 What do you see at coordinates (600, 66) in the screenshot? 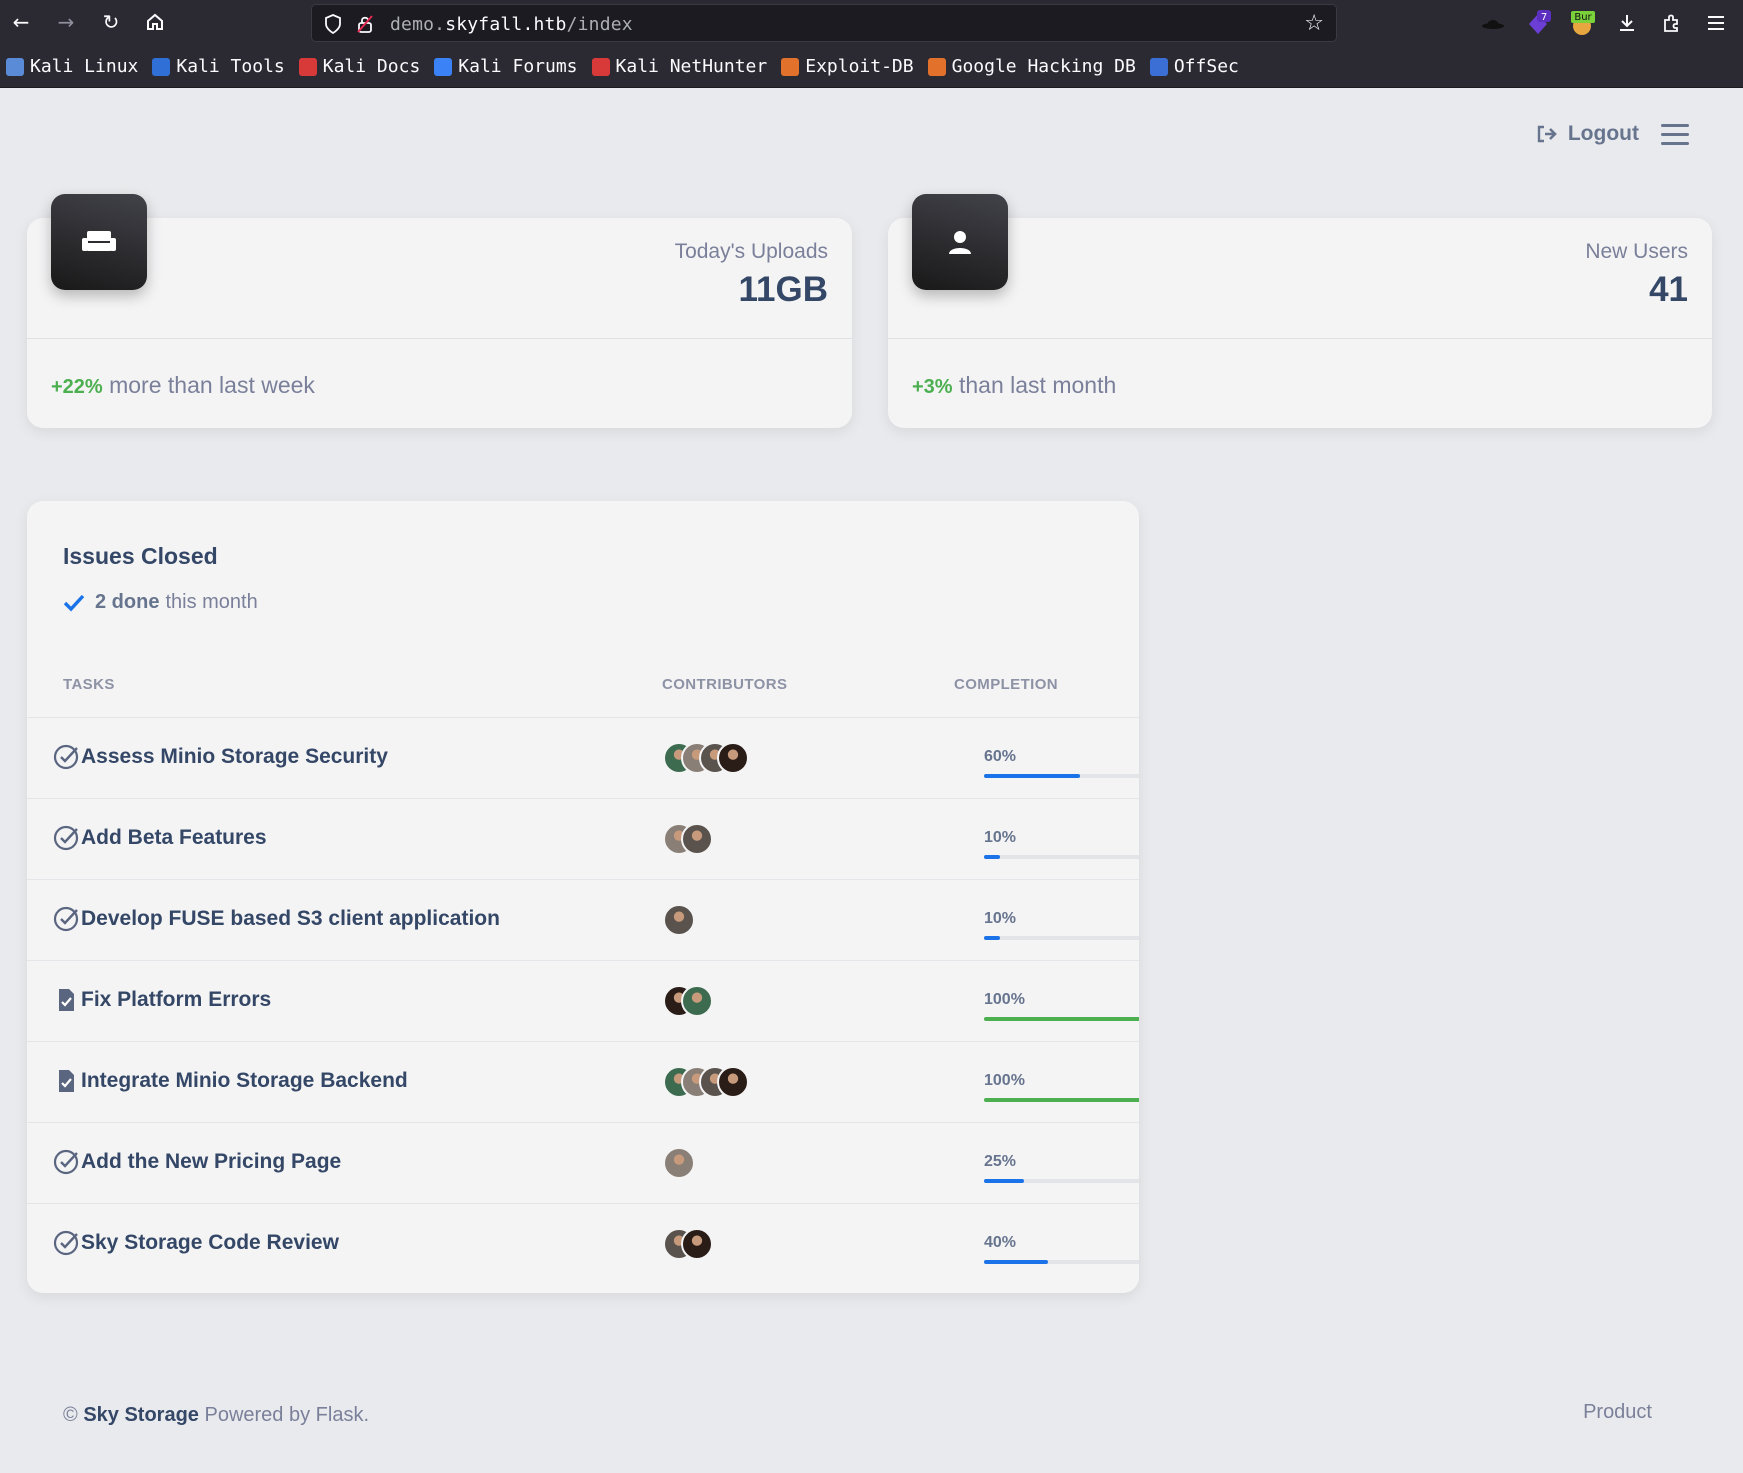
I see `kali-nethunter-icon` at bounding box center [600, 66].